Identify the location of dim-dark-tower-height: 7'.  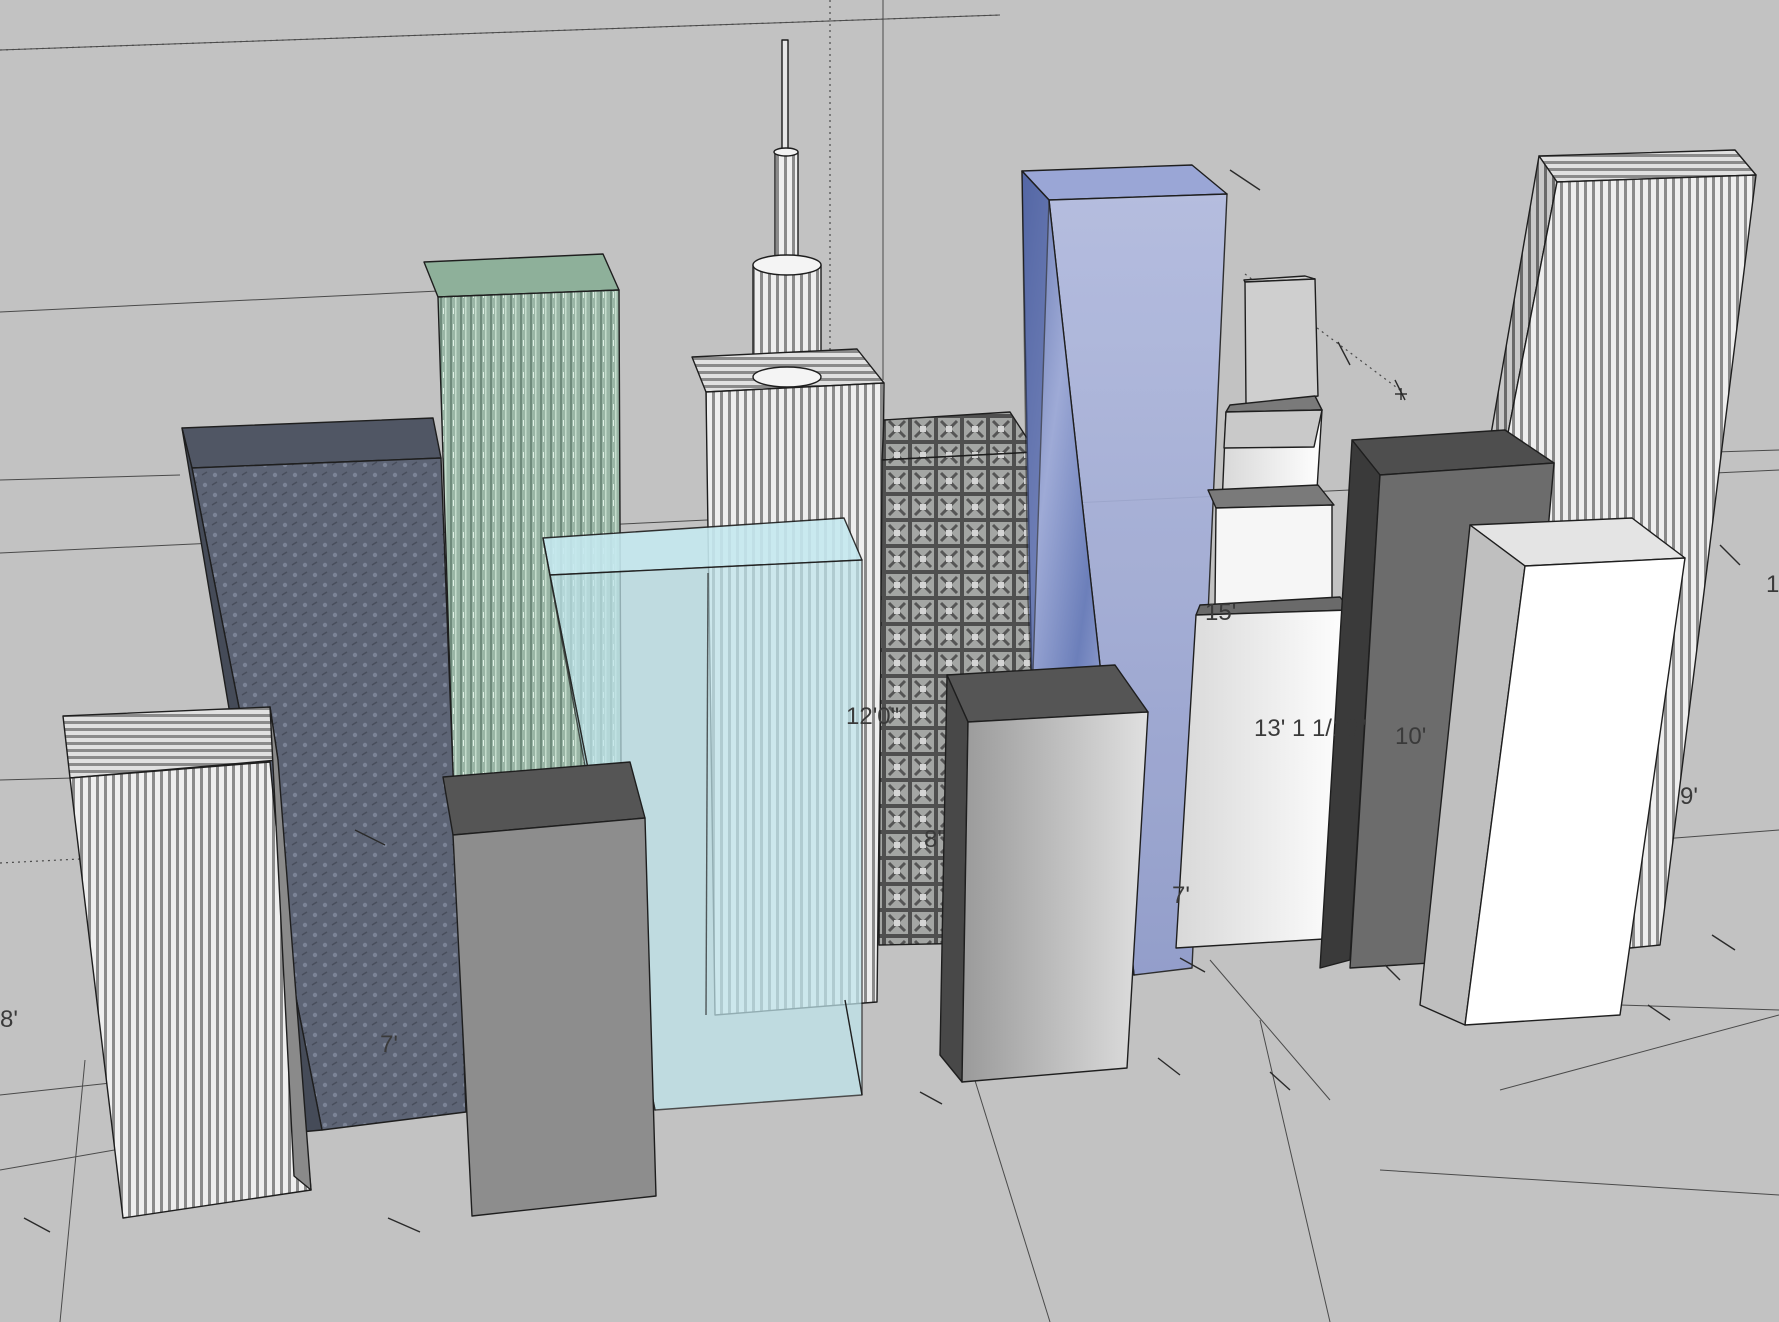
(389, 1044).